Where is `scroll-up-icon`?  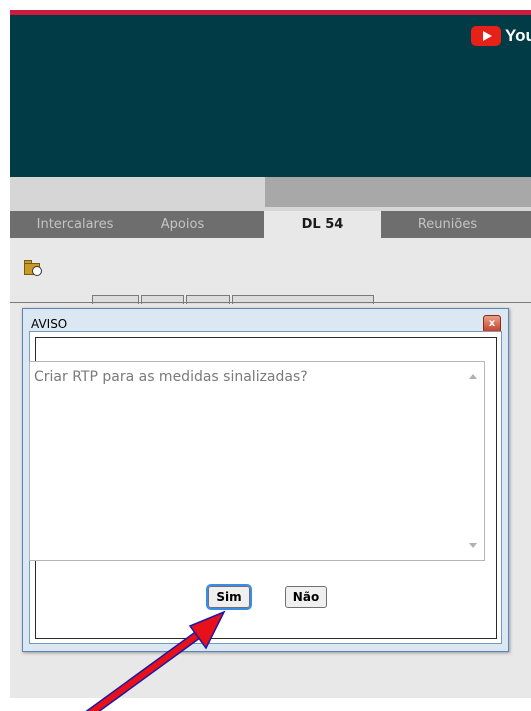 scroll-up-icon is located at coordinates (473, 376).